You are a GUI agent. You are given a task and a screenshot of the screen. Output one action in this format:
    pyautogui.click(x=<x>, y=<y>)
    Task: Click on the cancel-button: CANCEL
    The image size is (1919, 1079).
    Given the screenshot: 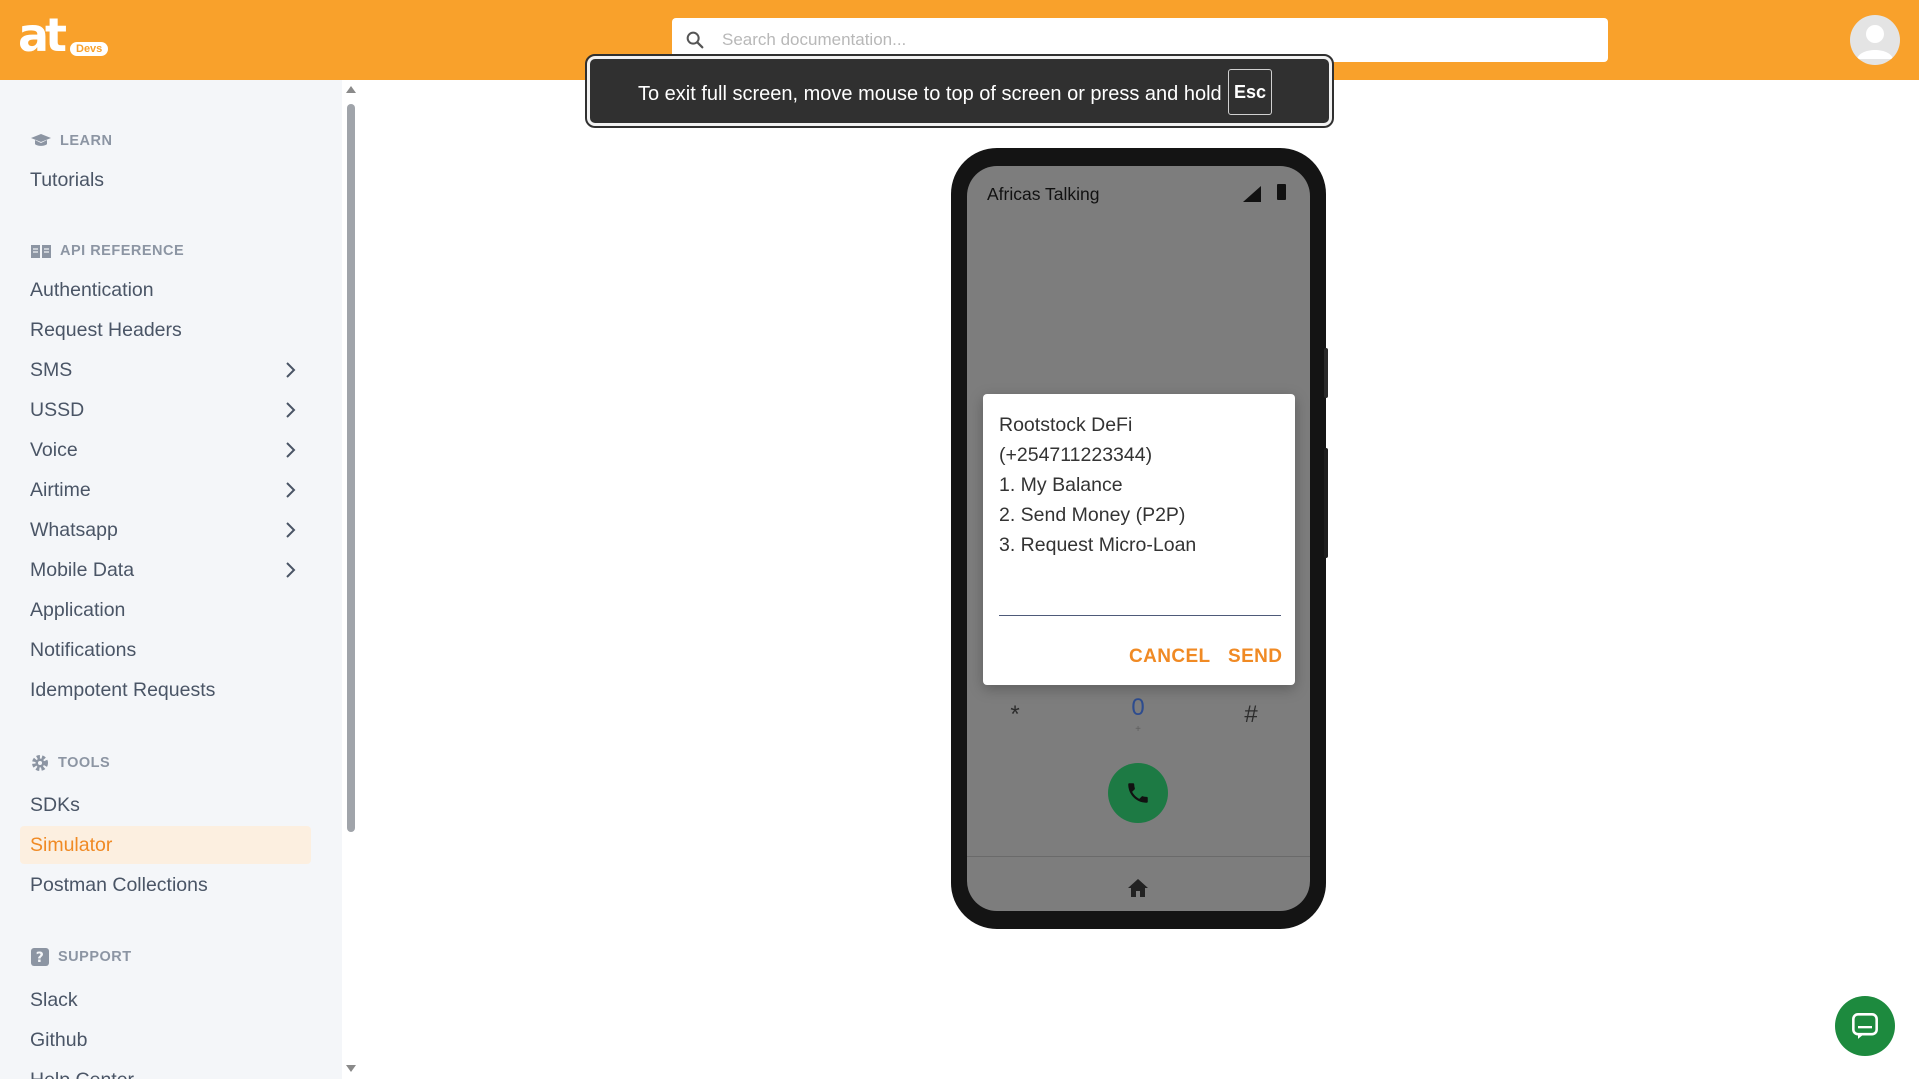 What is the action you would take?
    pyautogui.click(x=1170, y=657)
    